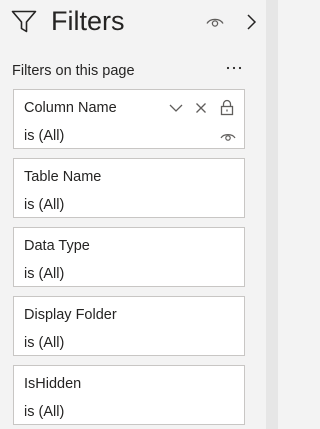 The image size is (320, 429). Describe the element at coordinates (70, 315) in the screenshot. I see `filter-card-name: Display Folder` at that location.